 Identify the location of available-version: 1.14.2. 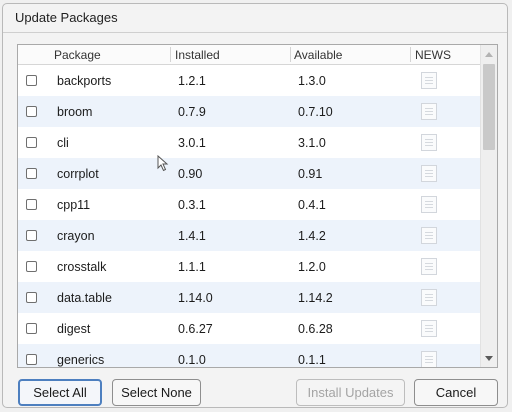
(315, 298).